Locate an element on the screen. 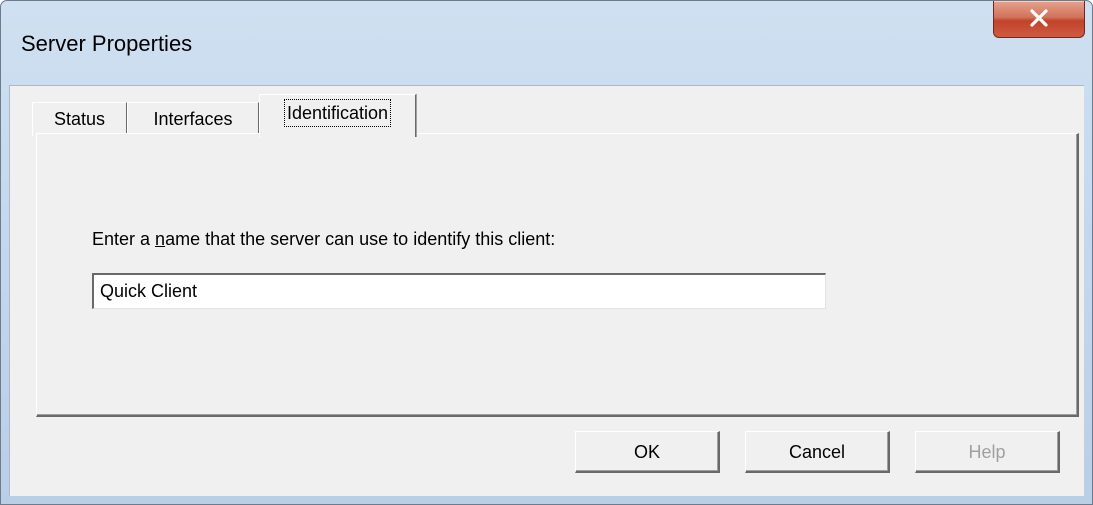 The height and width of the screenshot is (505, 1093). ok-button: OK is located at coordinates (647, 452).